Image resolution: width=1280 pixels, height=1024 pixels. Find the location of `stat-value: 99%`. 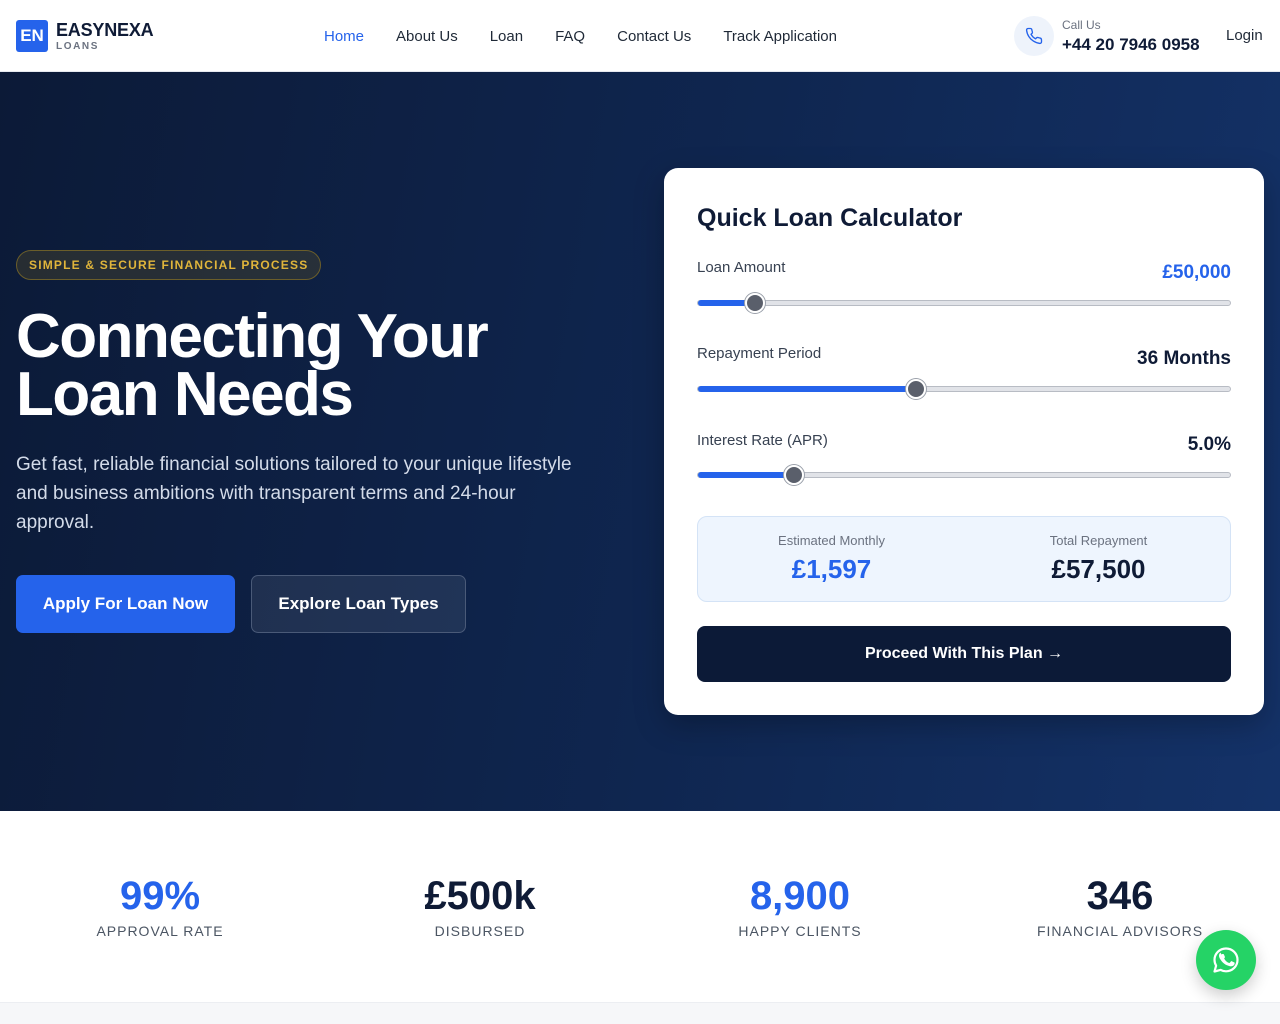

stat-value: 99% is located at coordinates (160, 896).